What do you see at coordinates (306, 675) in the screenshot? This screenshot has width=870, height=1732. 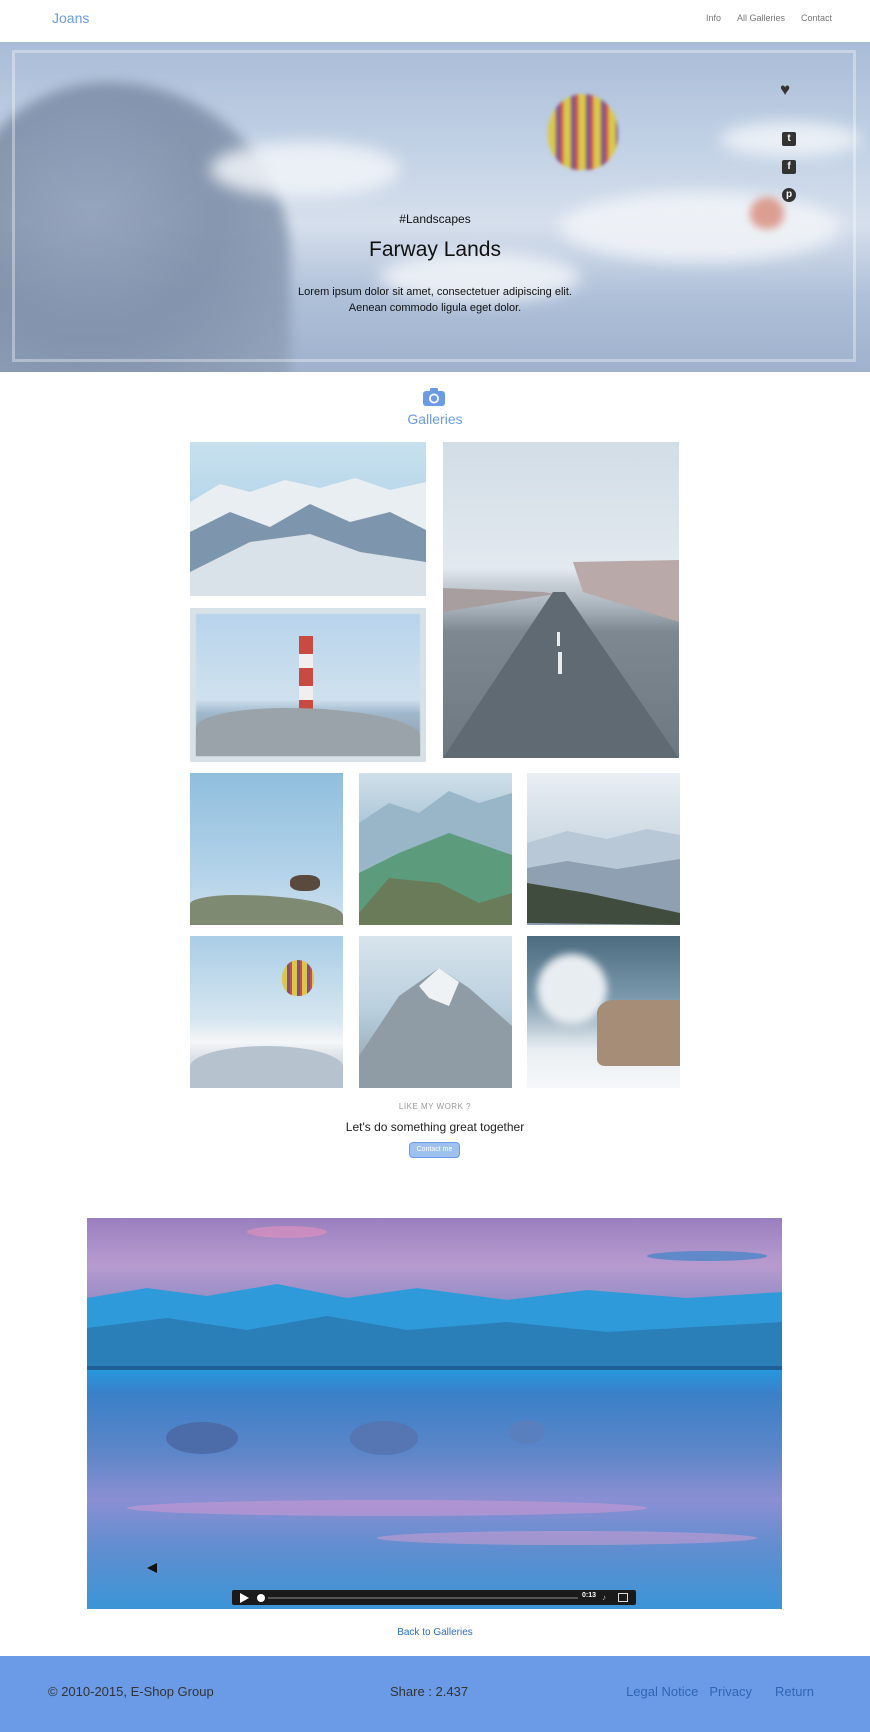 I see `lighthouse-tower` at bounding box center [306, 675].